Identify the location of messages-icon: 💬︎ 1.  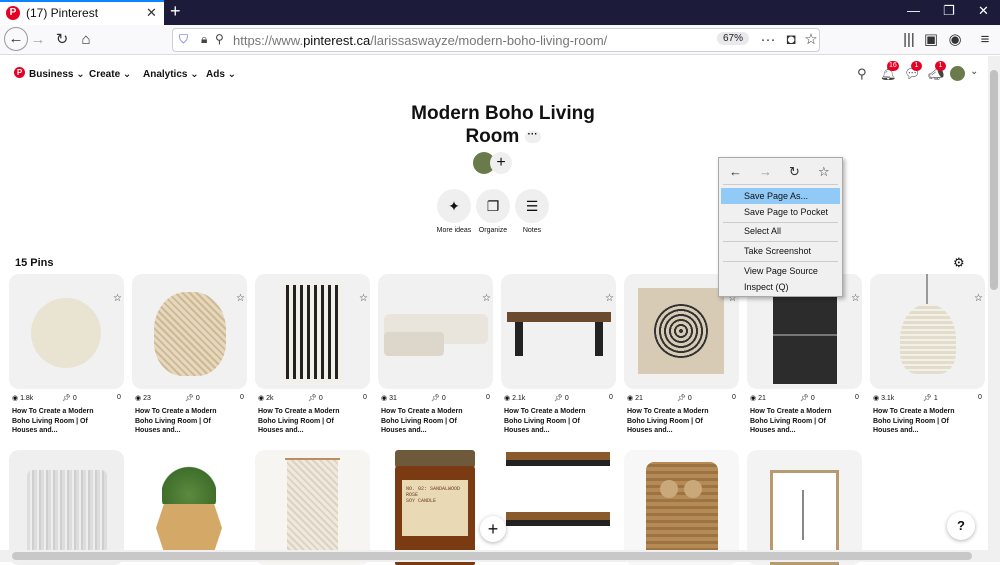
(913, 71).